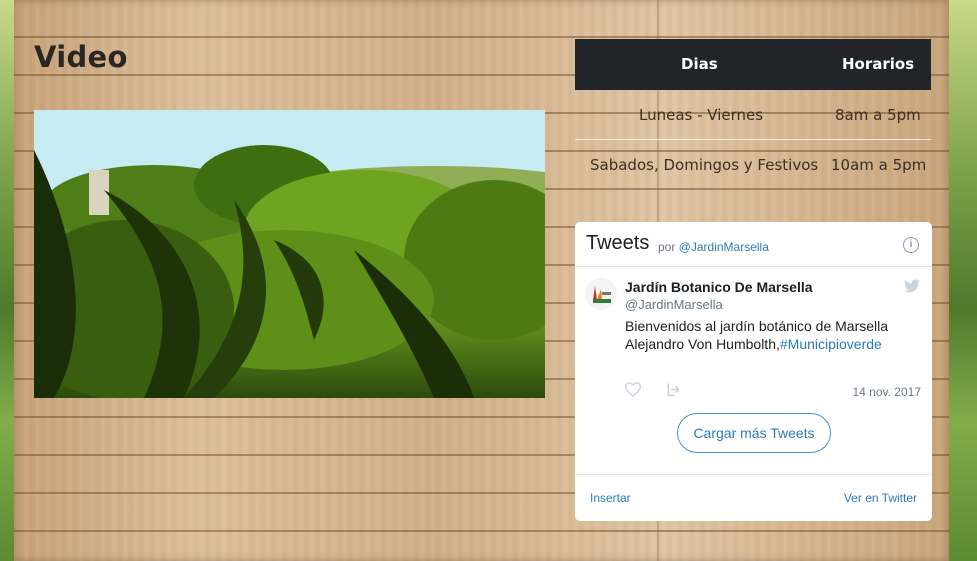 The width and height of the screenshot is (977, 561). What do you see at coordinates (962, 280) in the screenshot?
I see `background-foliage-right` at bounding box center [962, 280].